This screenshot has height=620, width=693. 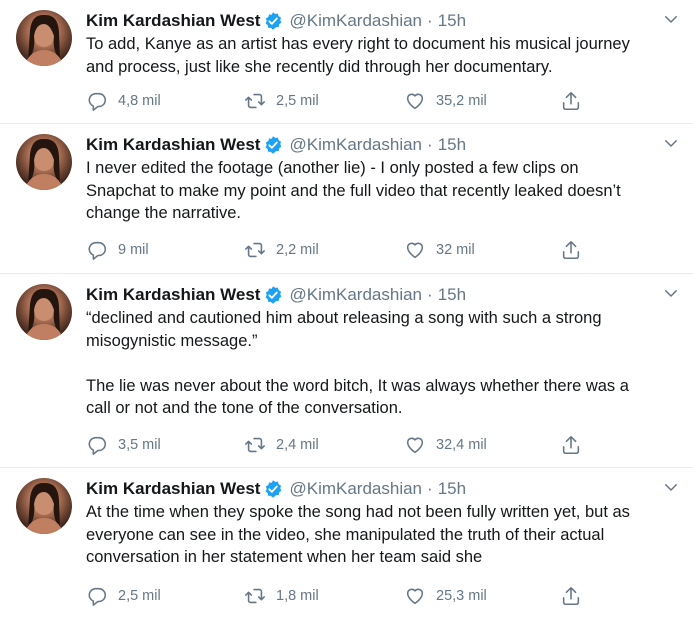 I want to click on like-count: 25,3 mil, so click(x=461, y=596).